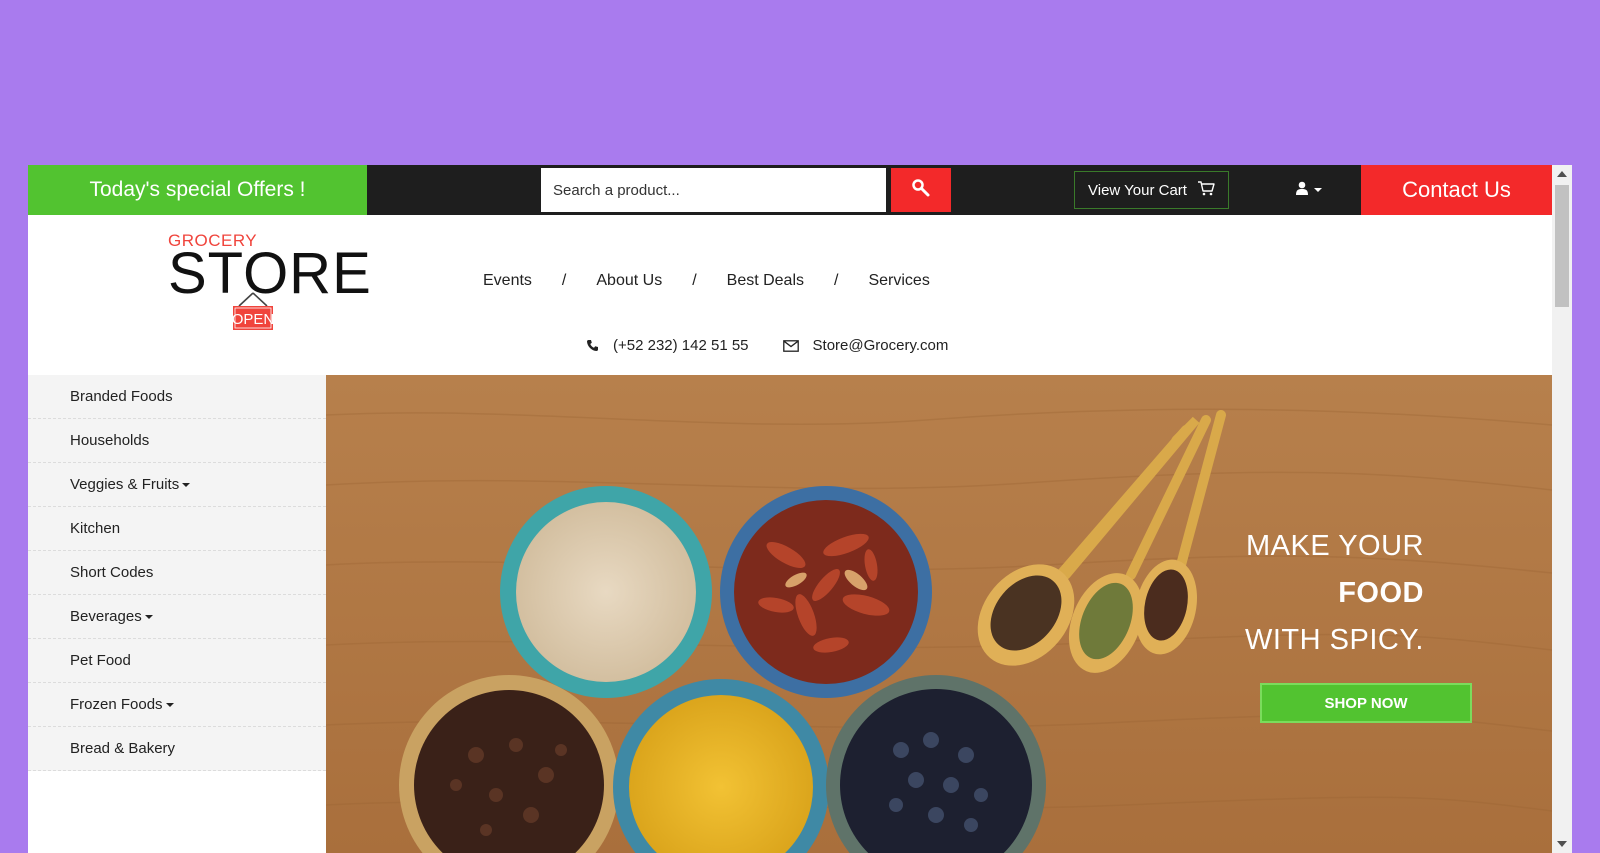 This screenshot has height=853, width=1600. Describe the element at coordinates (1562, 844) in the screenshot. I see `scroll-down-arrow-icon` at that location.